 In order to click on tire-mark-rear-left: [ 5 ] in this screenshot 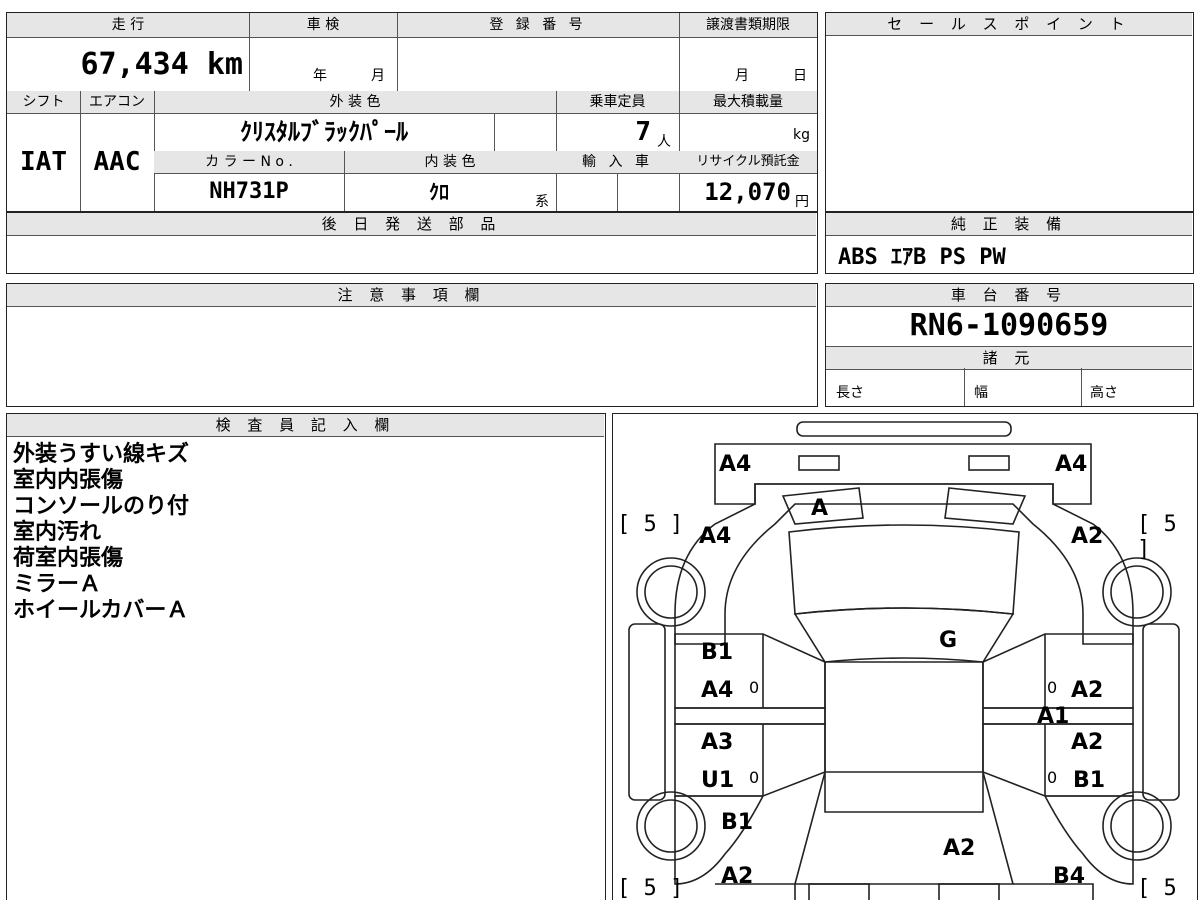, I will do `click(650, 888)`.